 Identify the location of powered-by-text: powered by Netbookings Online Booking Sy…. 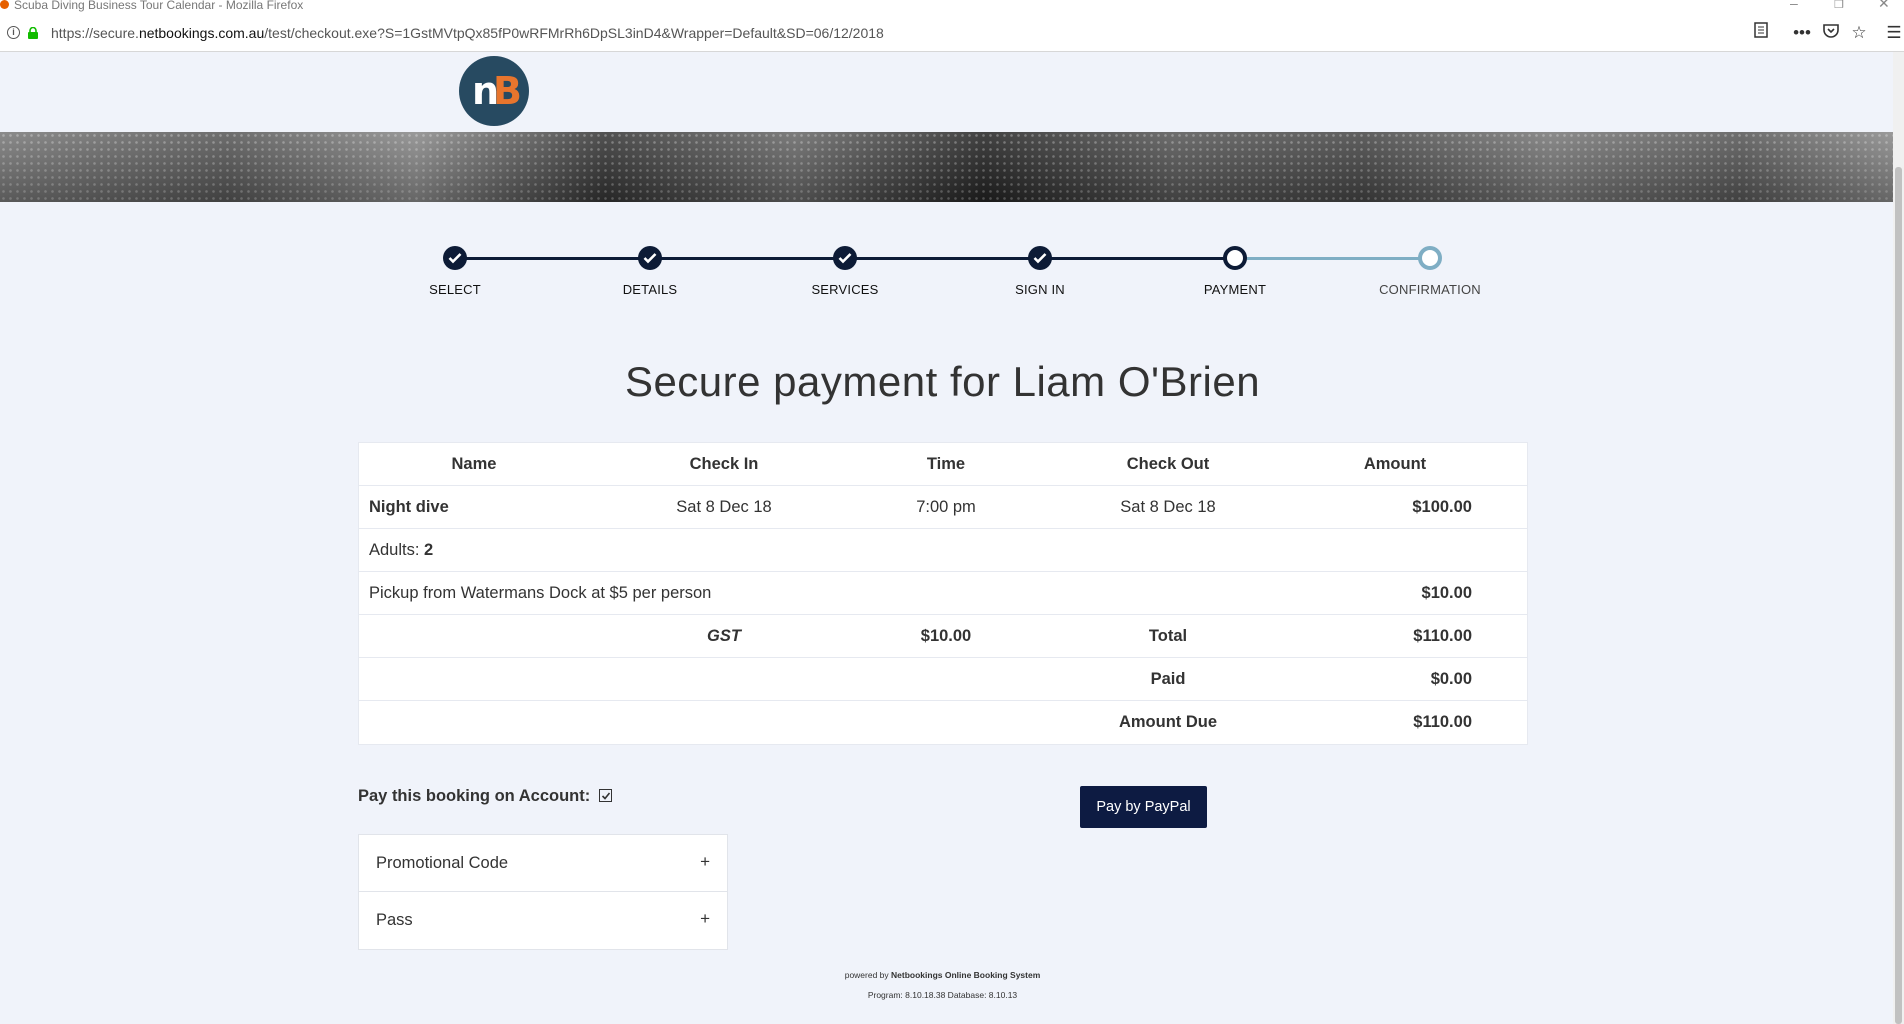
(942, 975).